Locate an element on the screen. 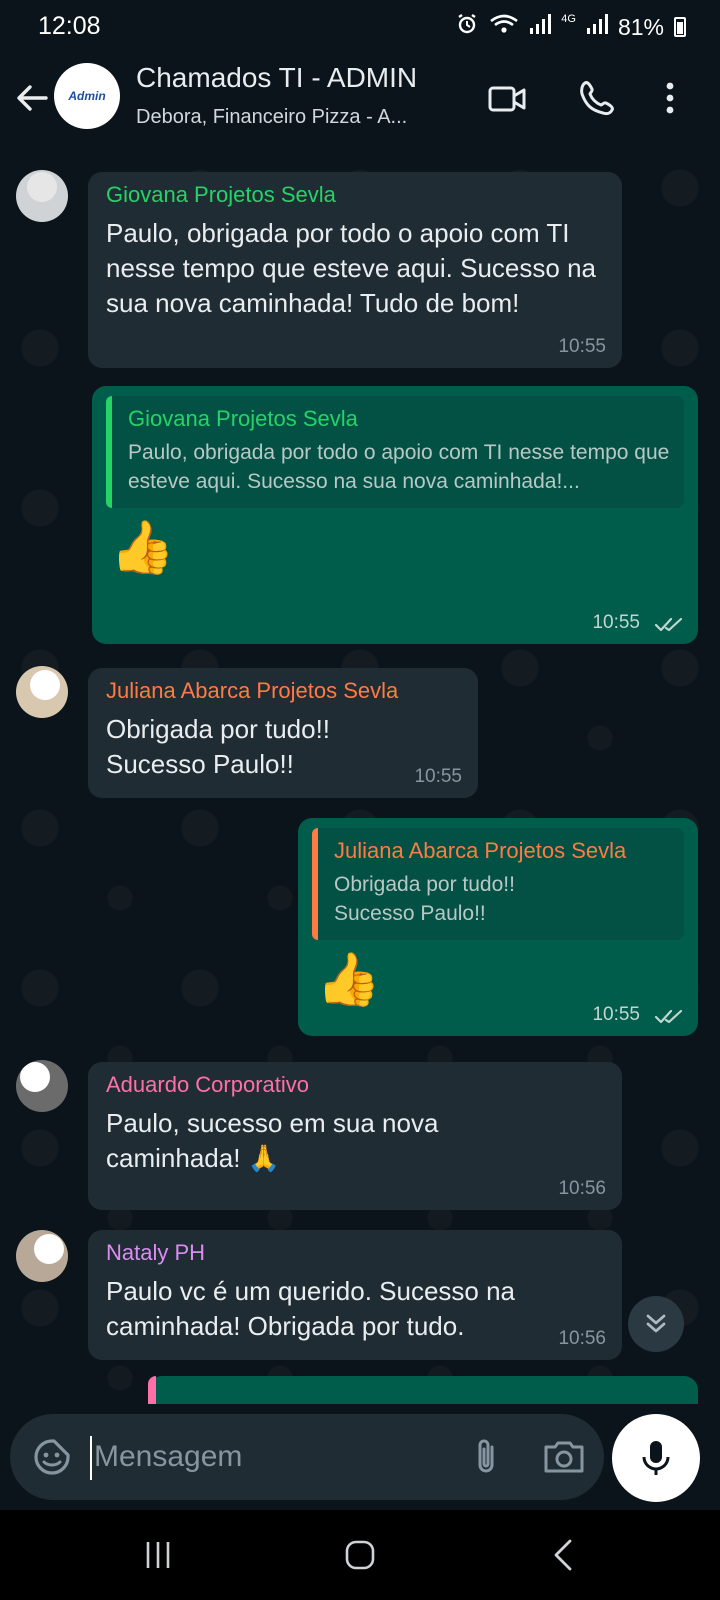  recent-apps-button is located at coordinates (158, 1555).